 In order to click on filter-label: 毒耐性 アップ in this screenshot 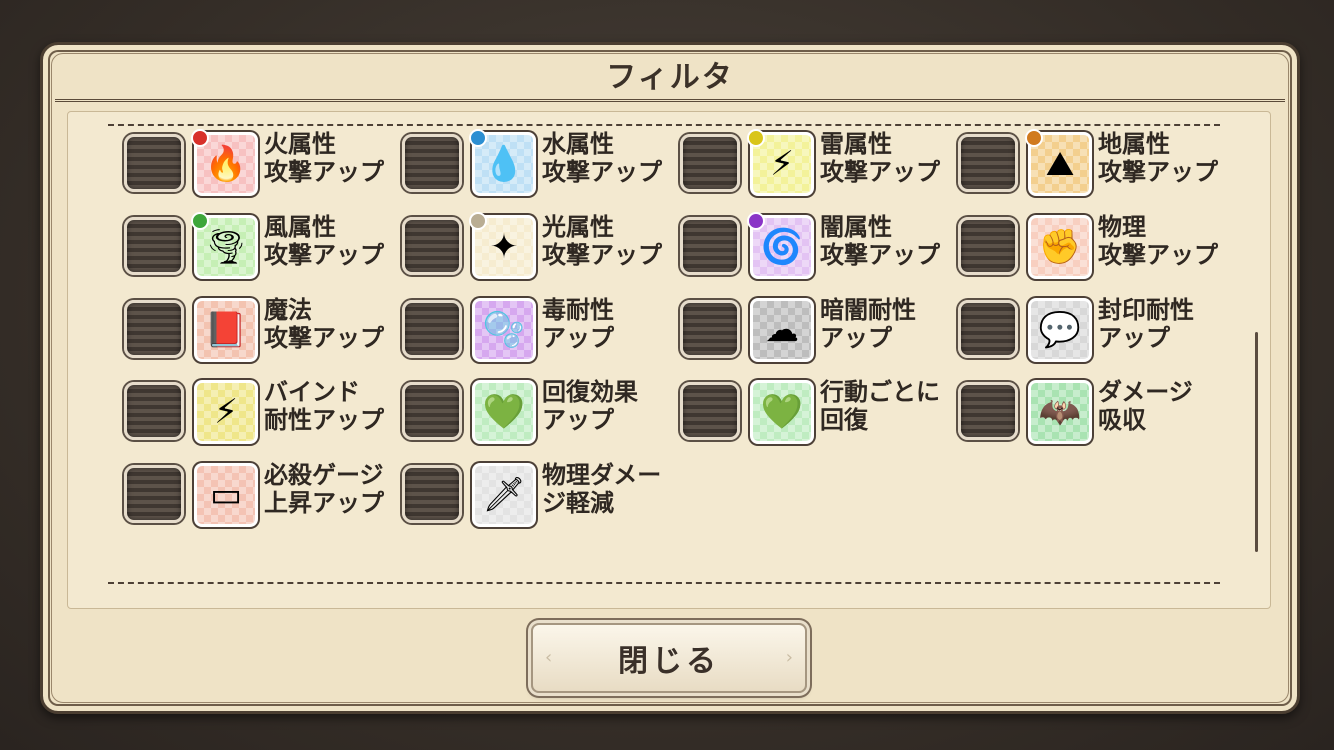, I will do `click(578, 324)`.